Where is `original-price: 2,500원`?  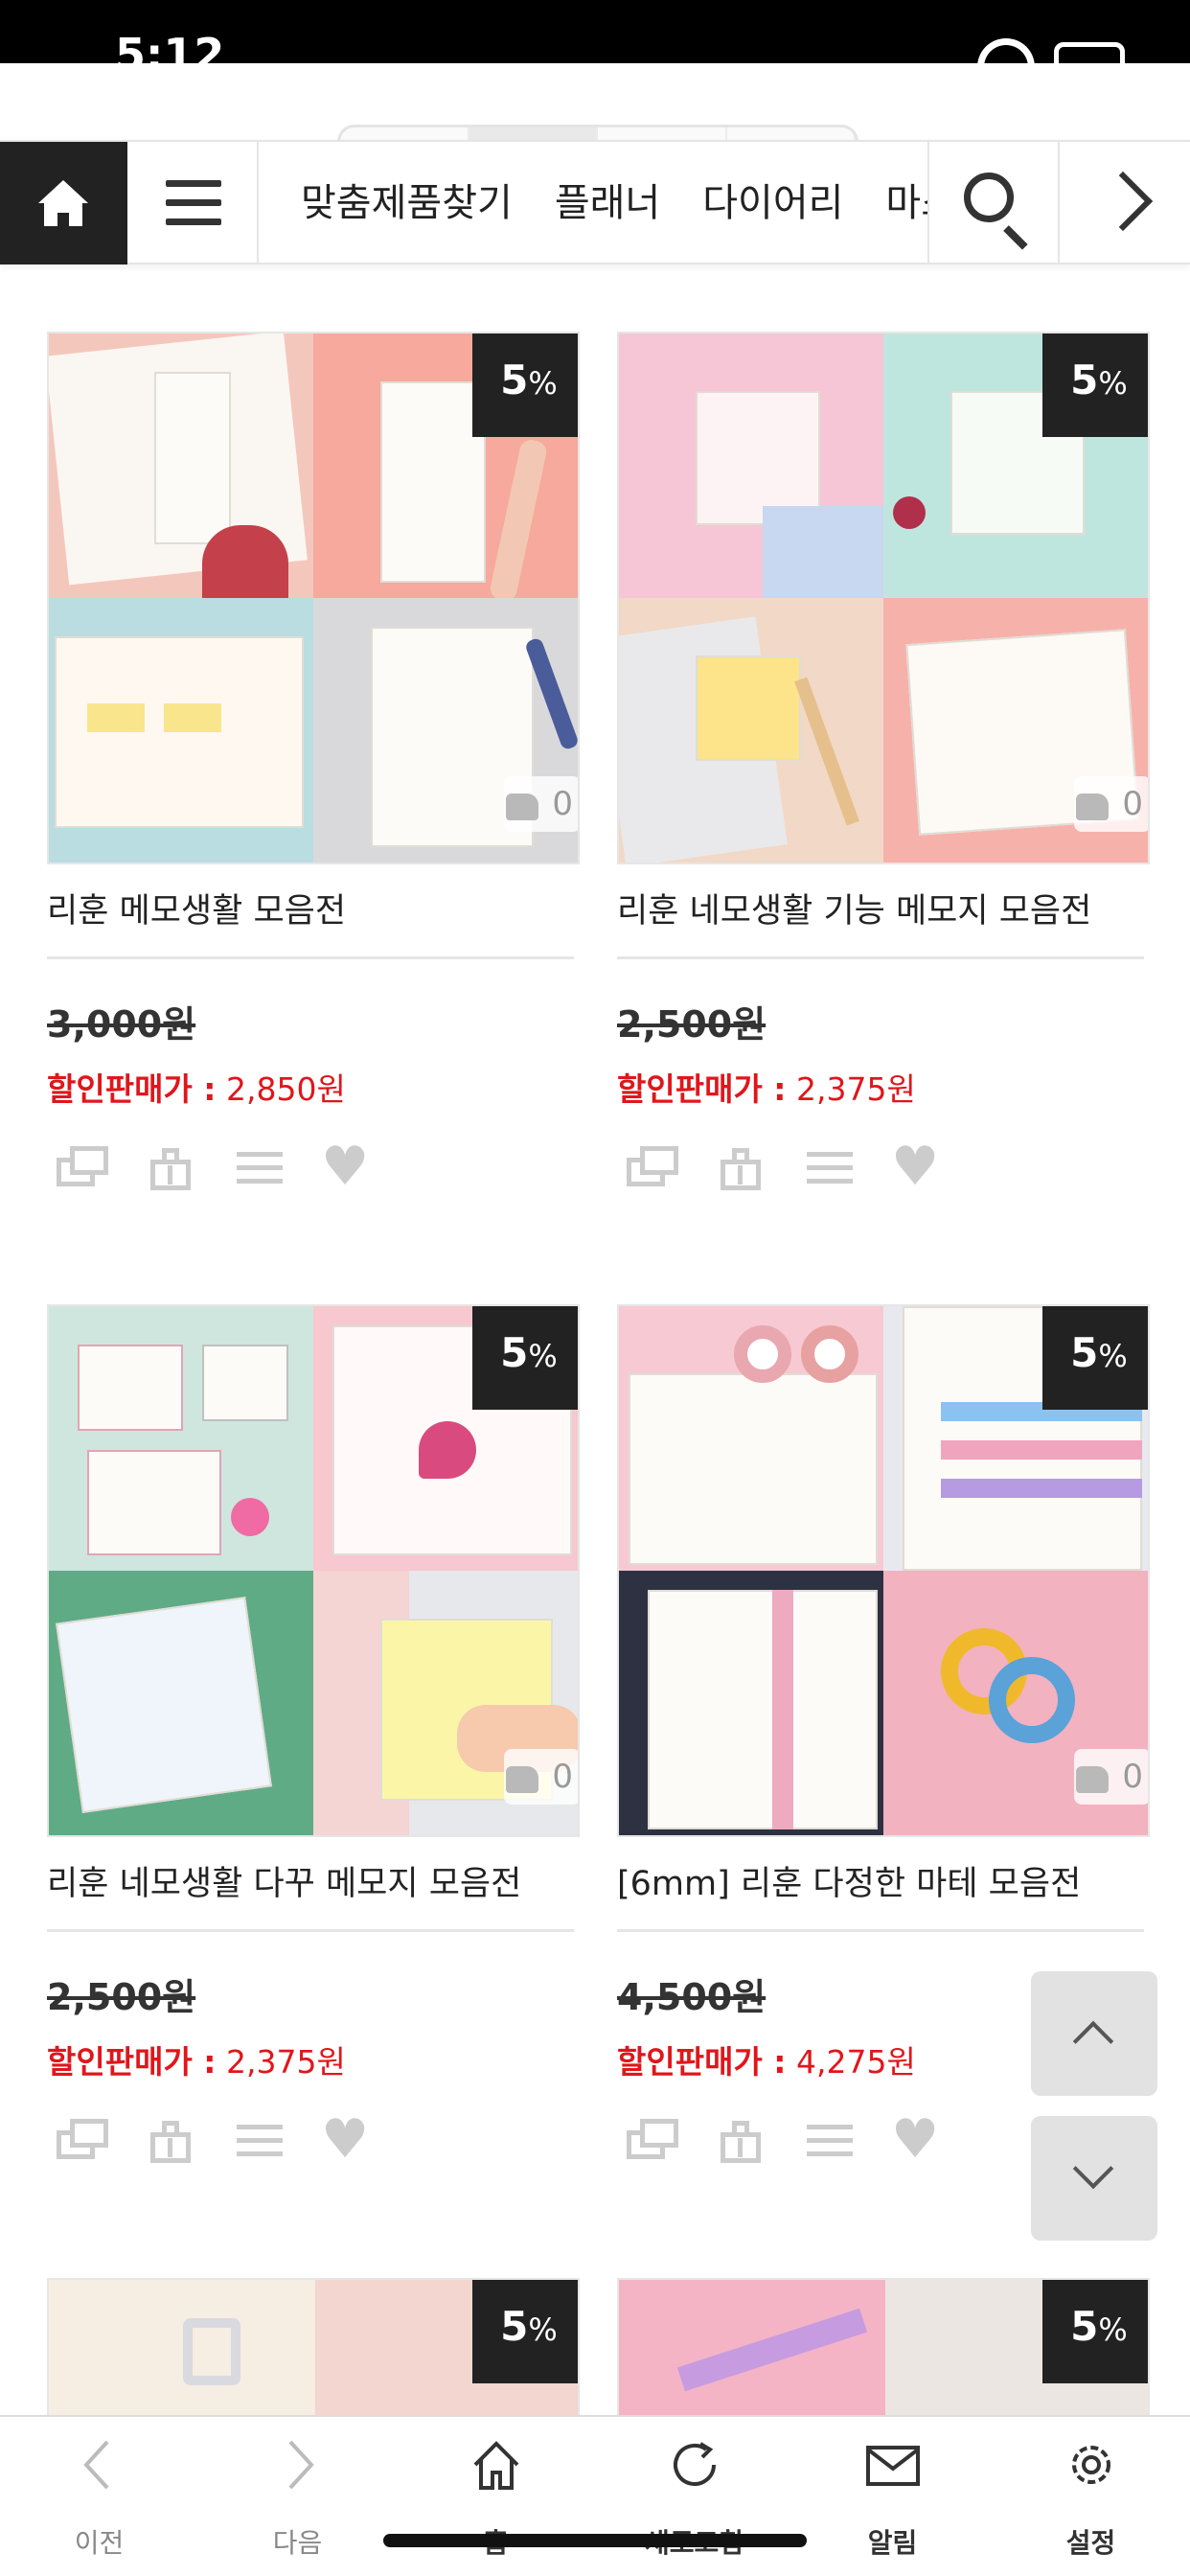 original-price: 2,500원 is located at coordinates (692, 1024).